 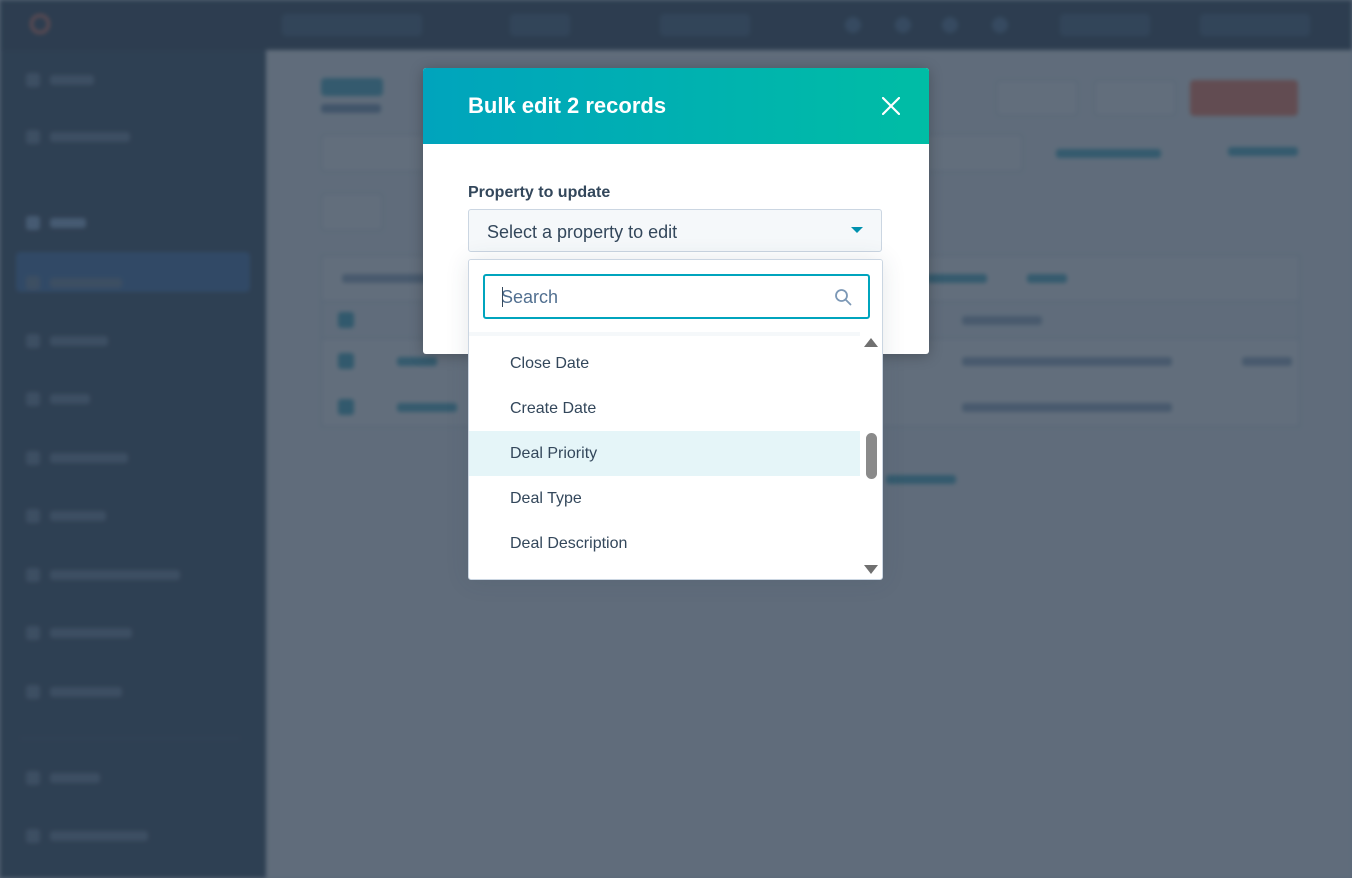 What do you see at coordinates (664, 543) in the screenshot?
I see `option-deal-description: Deal Description` at bounding box center [664, 543].